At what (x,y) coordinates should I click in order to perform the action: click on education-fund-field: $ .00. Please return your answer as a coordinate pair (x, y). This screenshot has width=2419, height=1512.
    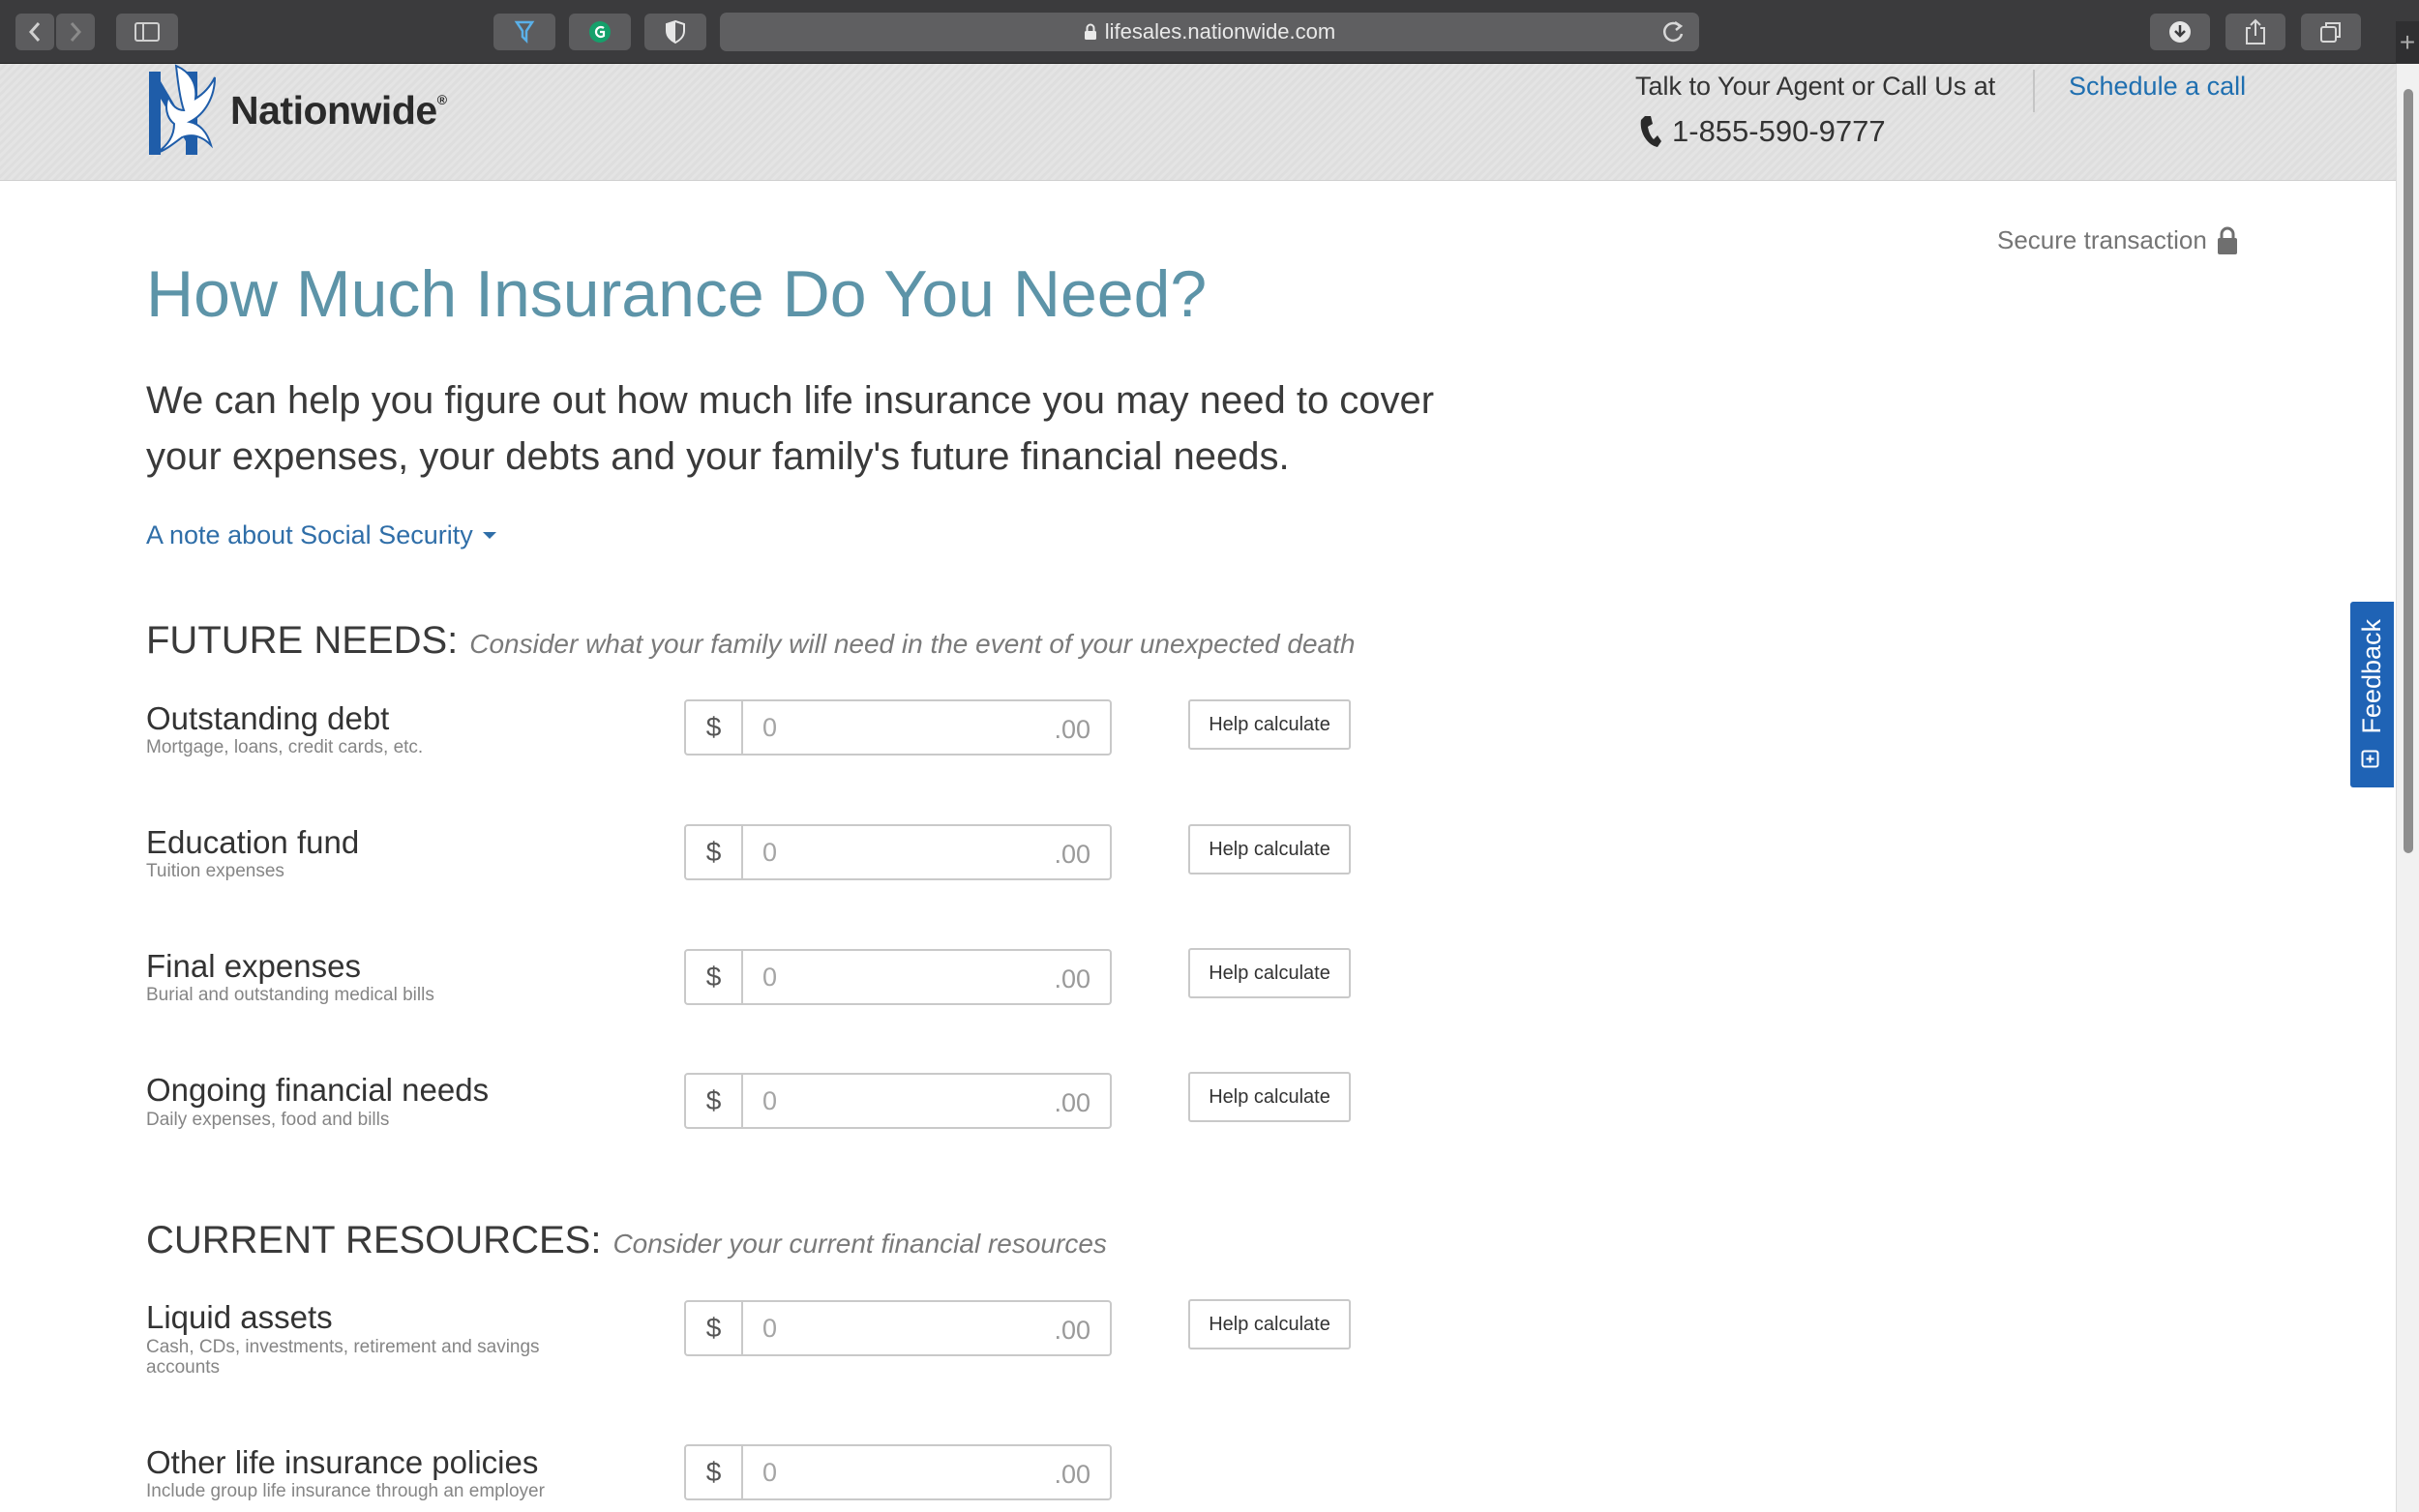
    Looking at the image, I should click on (898, 852).